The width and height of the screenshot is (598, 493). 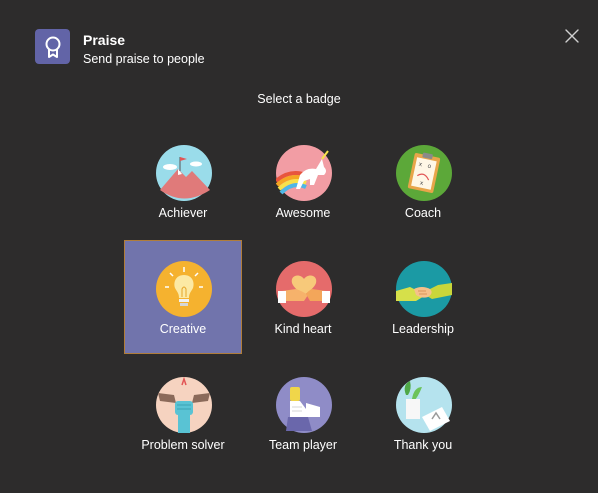 I want to click on badge-label: Thank you, so click(x=423, y=445).